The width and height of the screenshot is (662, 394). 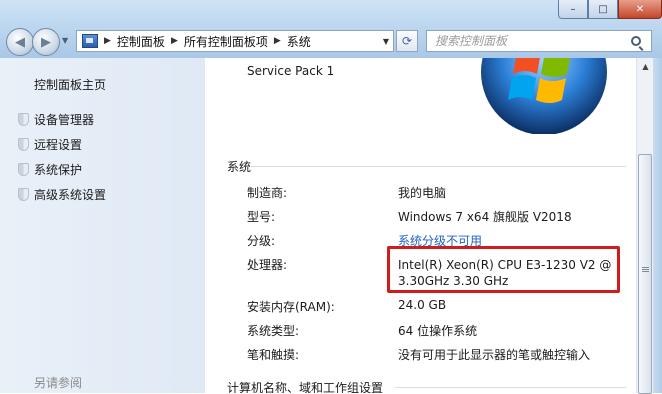 What do you see at coordinates (261, 241) in the screenshot?
I see `rating-label: 分级:` at bounding box center [261, 241].